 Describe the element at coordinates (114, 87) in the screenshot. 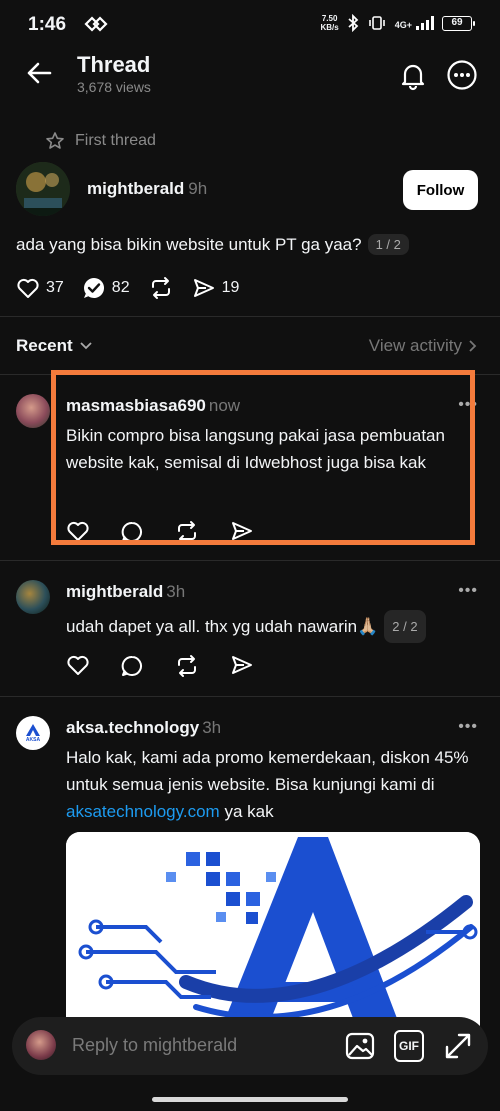

I see `view-count: 3,678 views` at that location.